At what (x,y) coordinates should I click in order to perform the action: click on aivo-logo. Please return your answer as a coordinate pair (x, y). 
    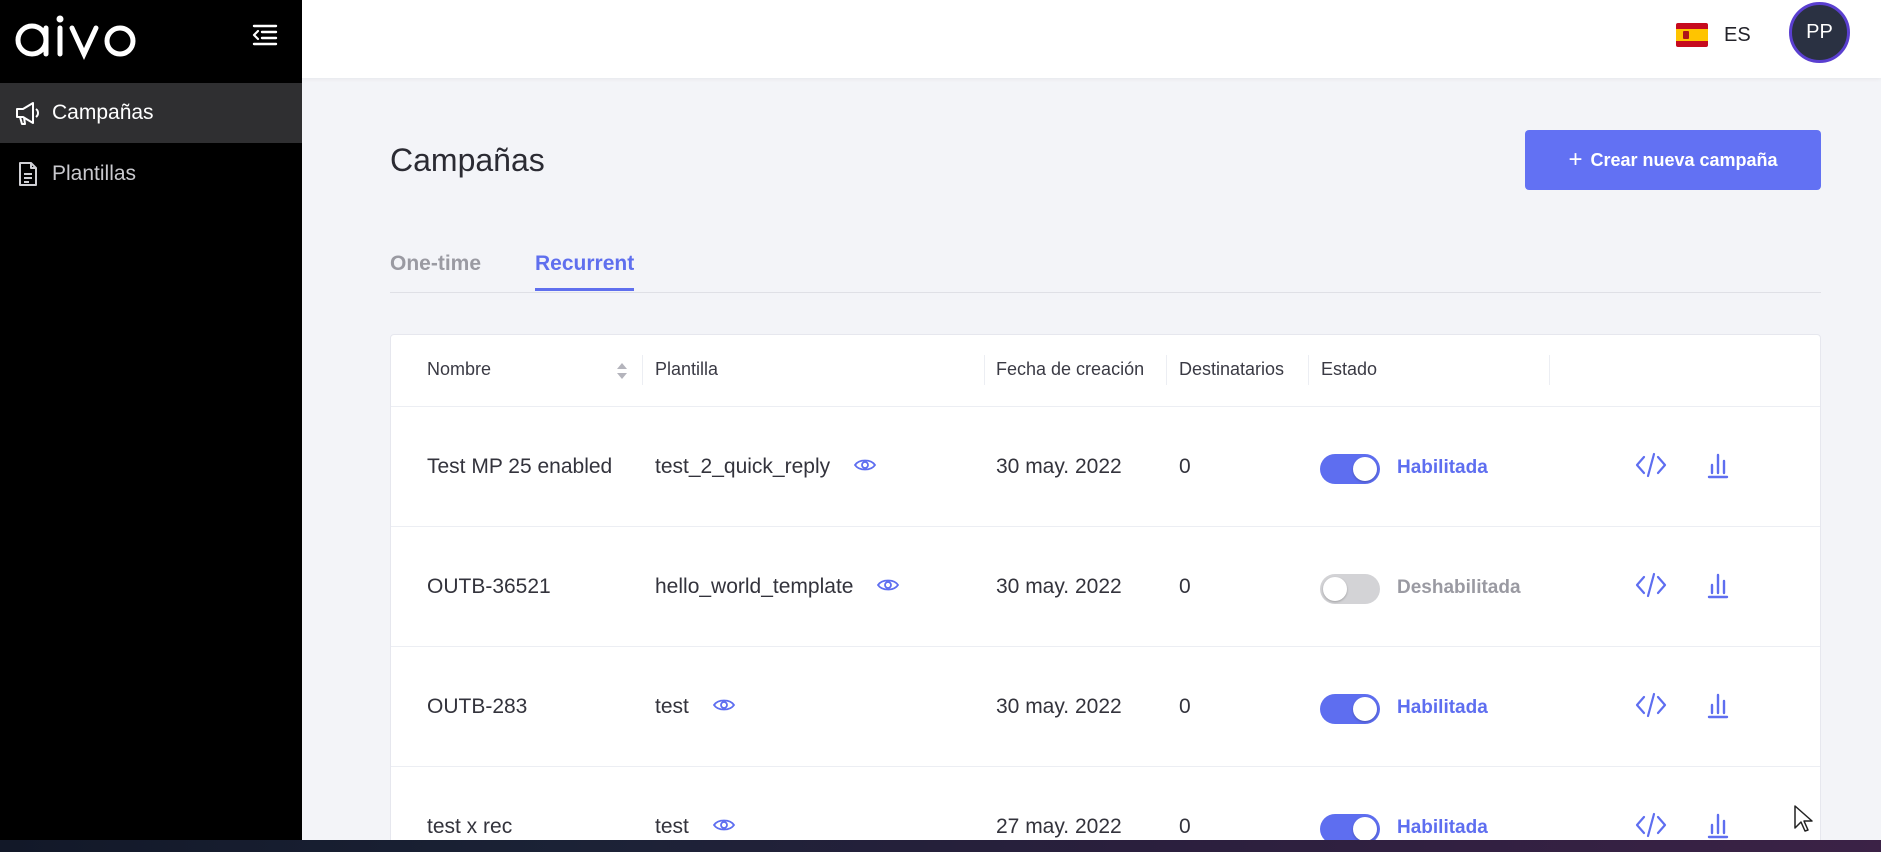
    Looking at the image, I should click on (79, 37).